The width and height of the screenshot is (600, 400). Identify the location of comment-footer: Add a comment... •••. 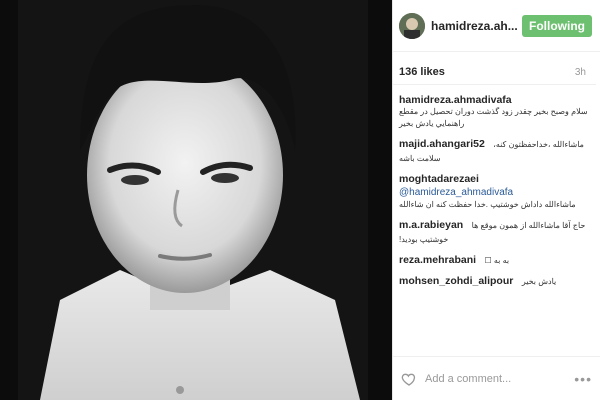
(496, 378).